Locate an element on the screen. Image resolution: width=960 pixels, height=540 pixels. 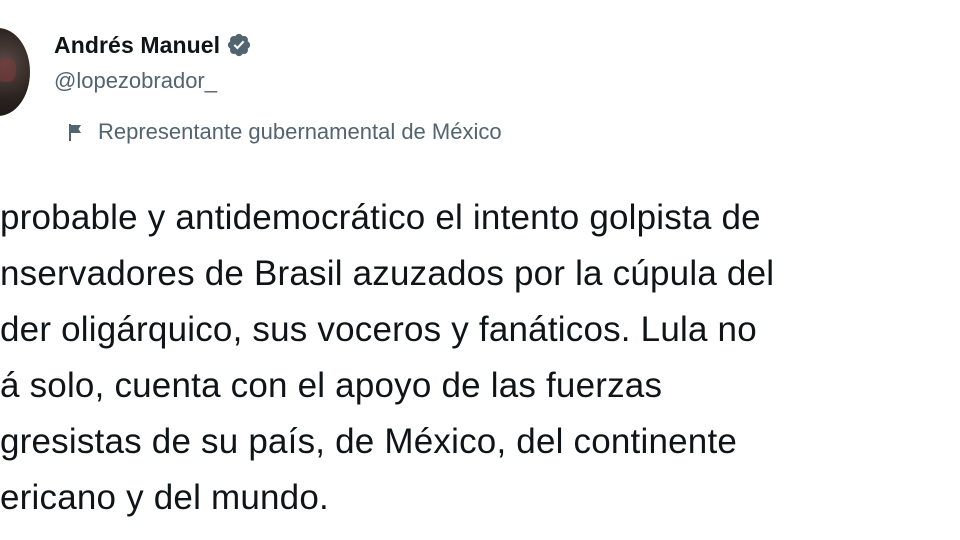
tweet-header: Andrés Manuel @lopezobrador_ is located at coordinates (153, 62).